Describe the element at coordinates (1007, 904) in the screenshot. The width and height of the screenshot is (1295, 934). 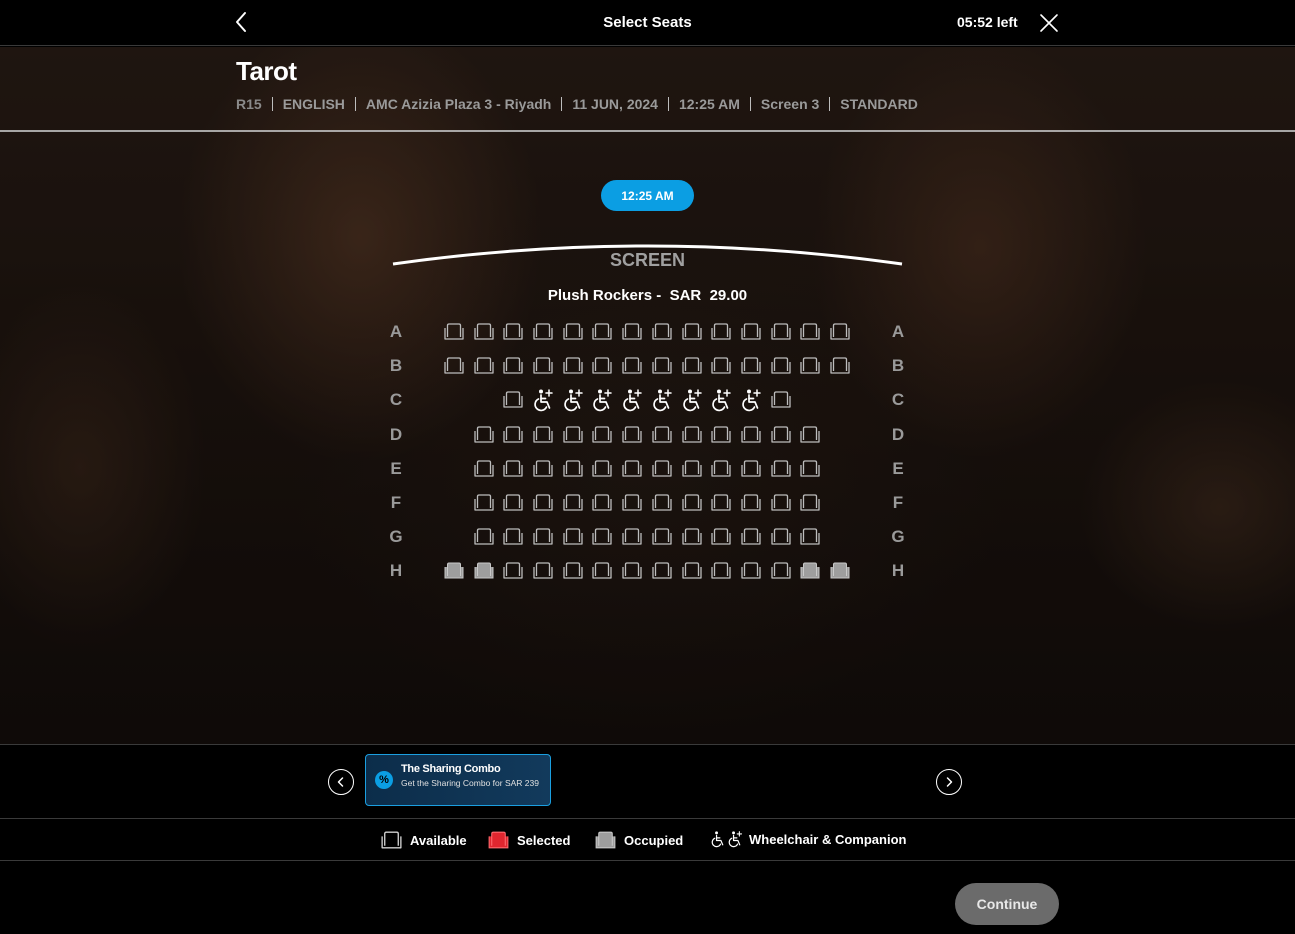
I see `continue-button: Continue` at that location.